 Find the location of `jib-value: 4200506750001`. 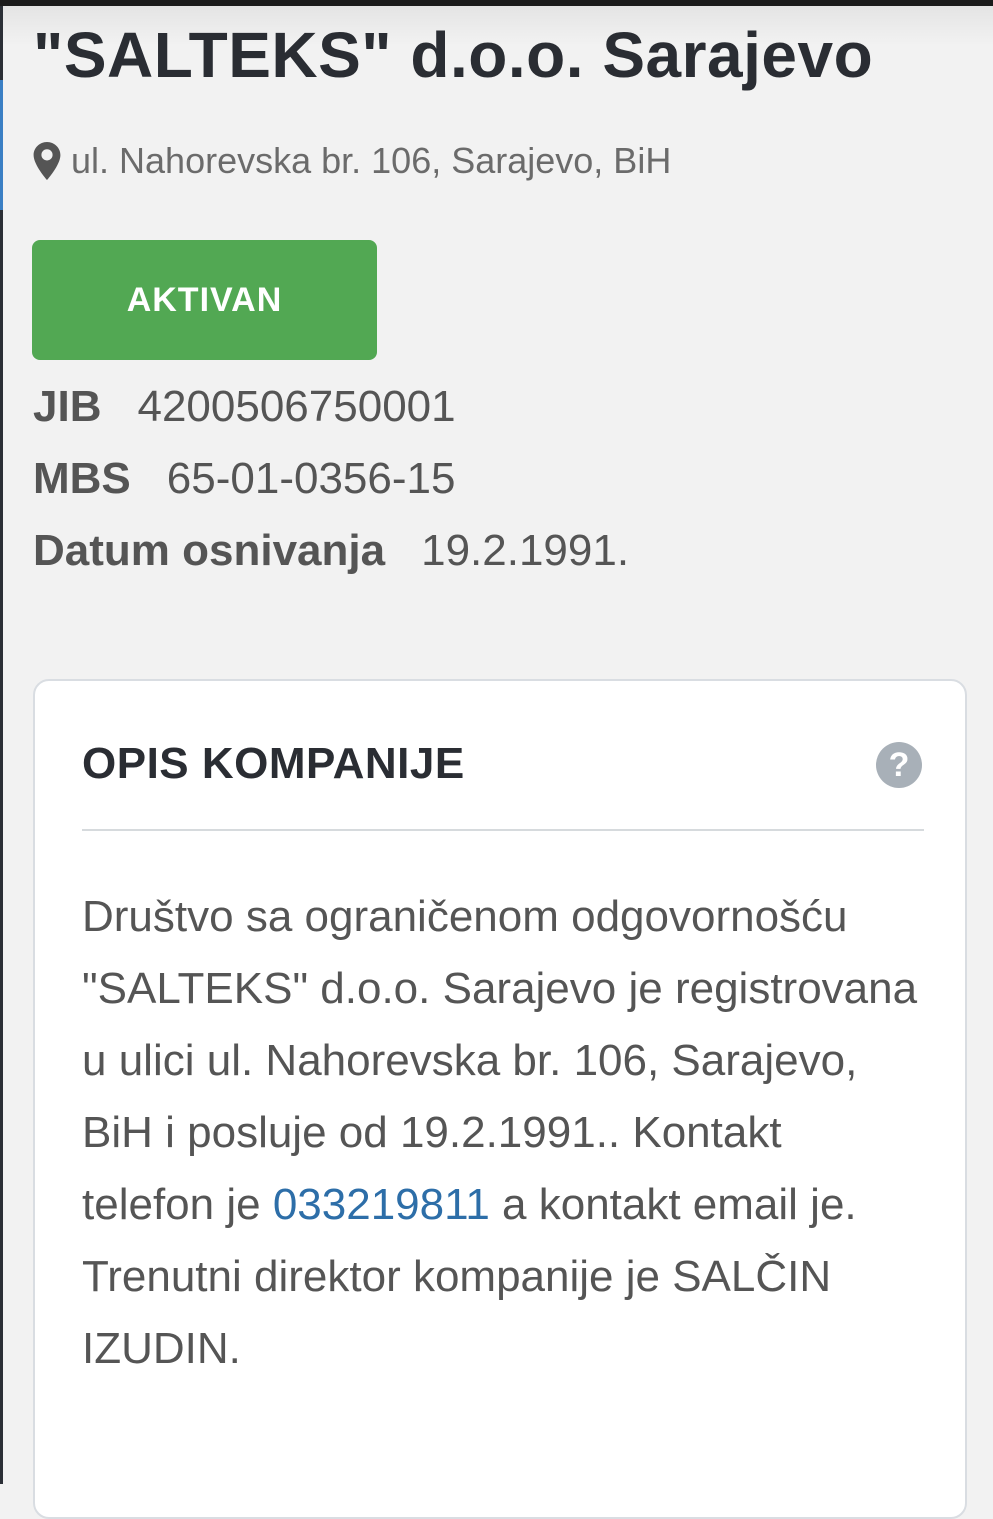

jib-value: 4200506750001 is located at coordinates (296, 406).